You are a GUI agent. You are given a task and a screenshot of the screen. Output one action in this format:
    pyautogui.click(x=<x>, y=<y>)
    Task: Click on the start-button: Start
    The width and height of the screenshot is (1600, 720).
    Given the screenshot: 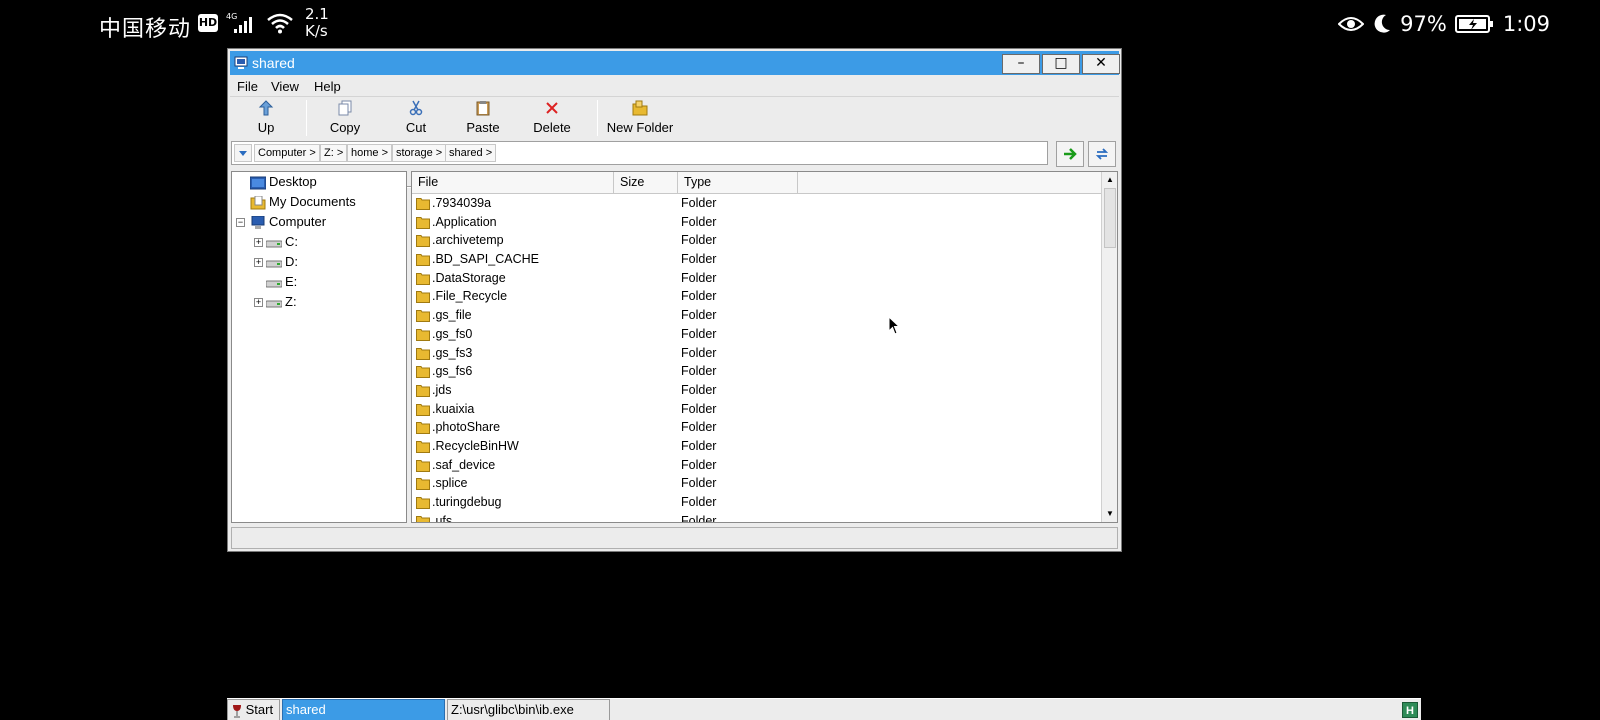 What is the action you would take?
    pyautogui.click(x=253, y=709)
    